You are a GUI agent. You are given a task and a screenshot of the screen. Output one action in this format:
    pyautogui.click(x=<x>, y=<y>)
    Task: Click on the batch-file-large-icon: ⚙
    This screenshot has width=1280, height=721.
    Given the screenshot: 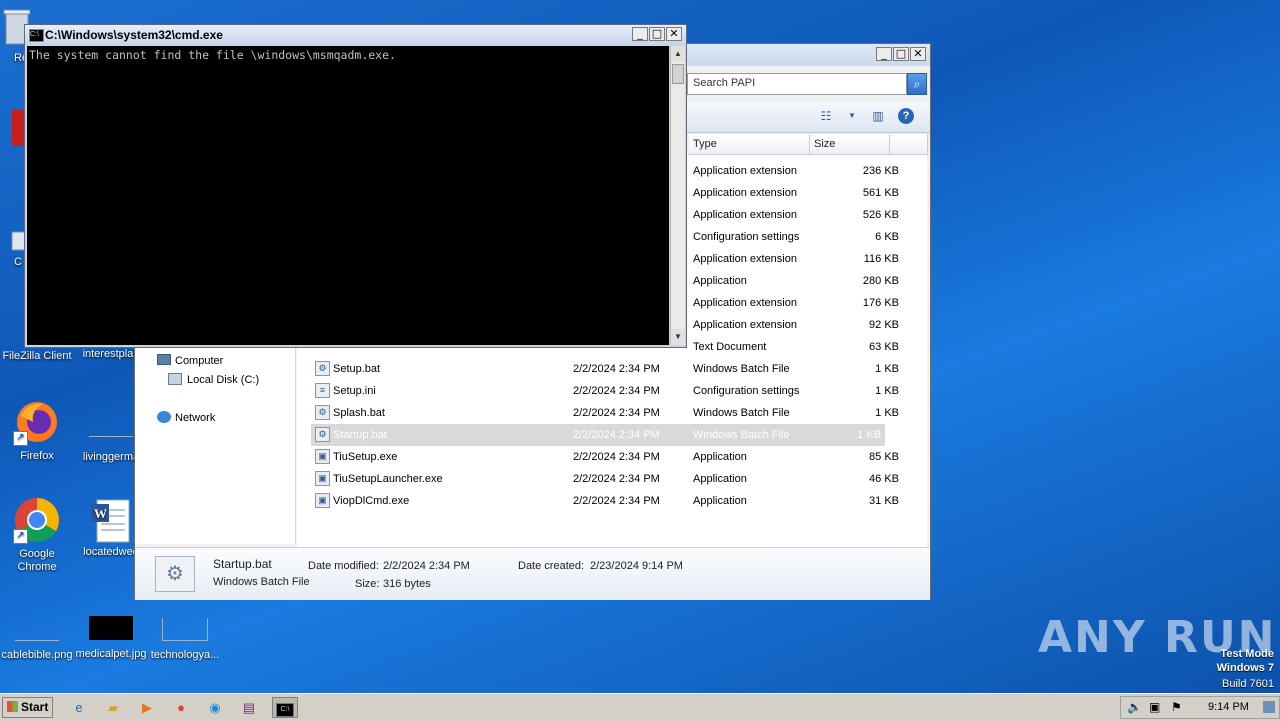 What is the action you would take?
    pyautogui.click(x=175, y=574)
    